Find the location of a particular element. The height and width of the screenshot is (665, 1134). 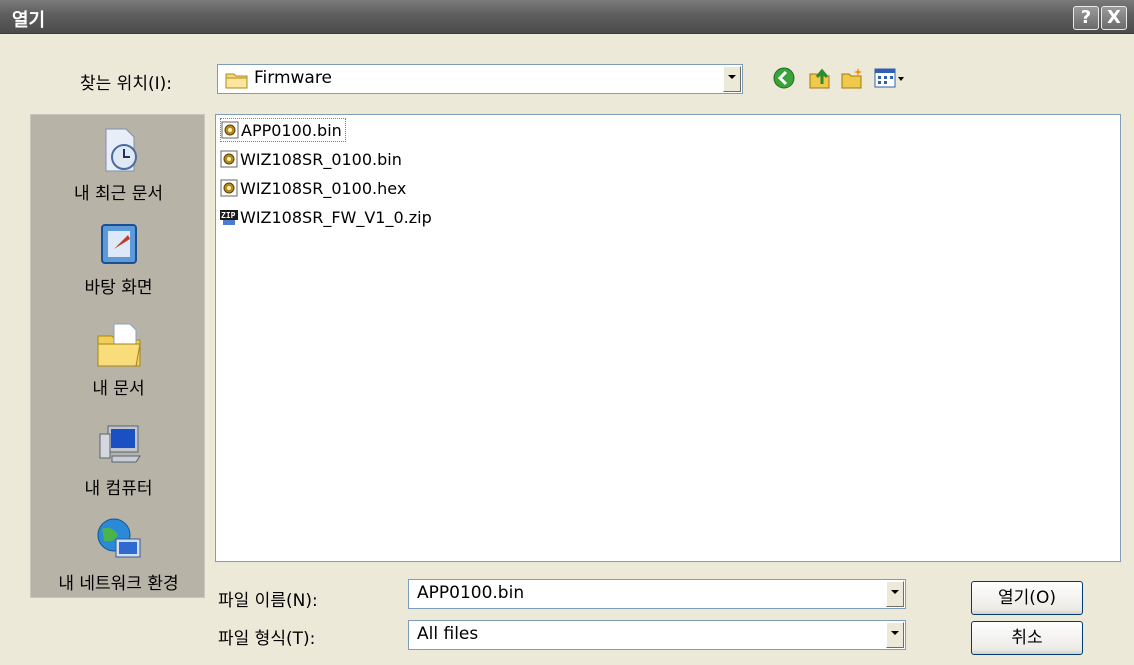

filename-combo: APP0100.bin is located at coordinates (657, 594).